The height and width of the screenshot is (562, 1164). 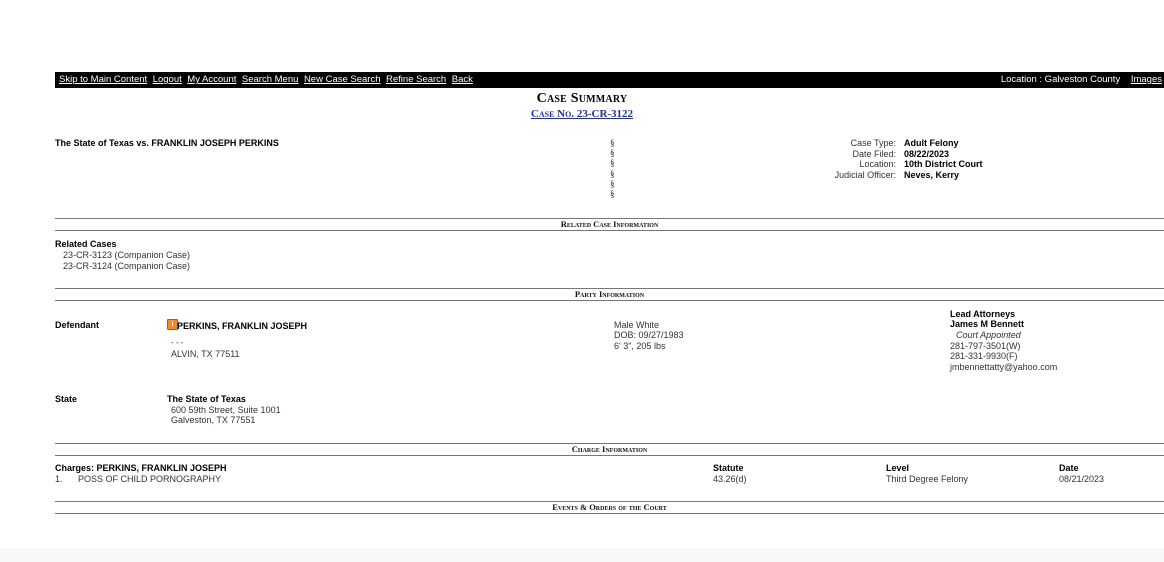 I want to click on nav-link-refine-search: Refine Search, so click(x=416, y=79).